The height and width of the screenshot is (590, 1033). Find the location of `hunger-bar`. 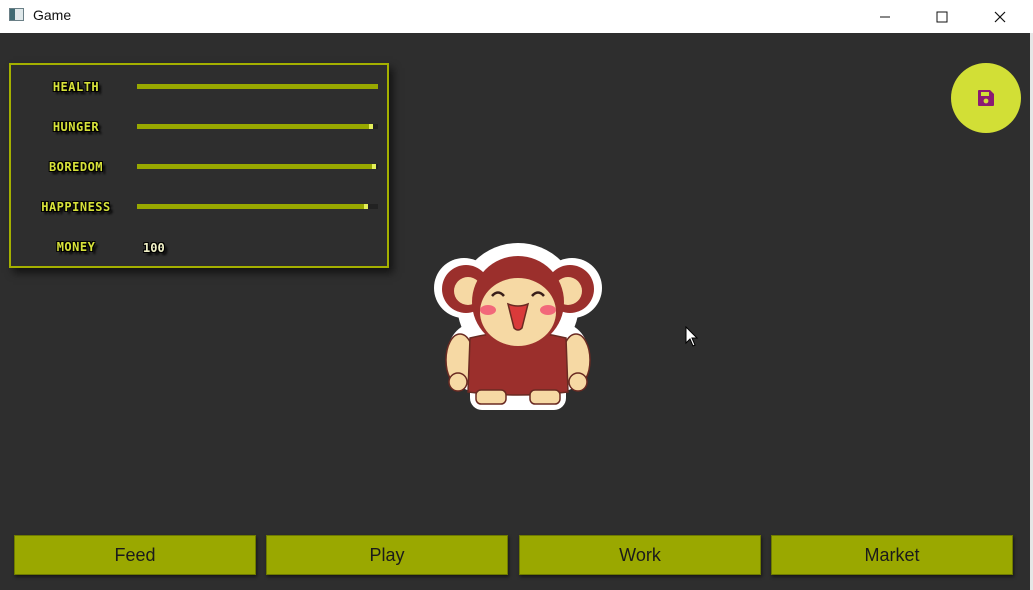

hunger-bar is located at coordinates (257, 126).